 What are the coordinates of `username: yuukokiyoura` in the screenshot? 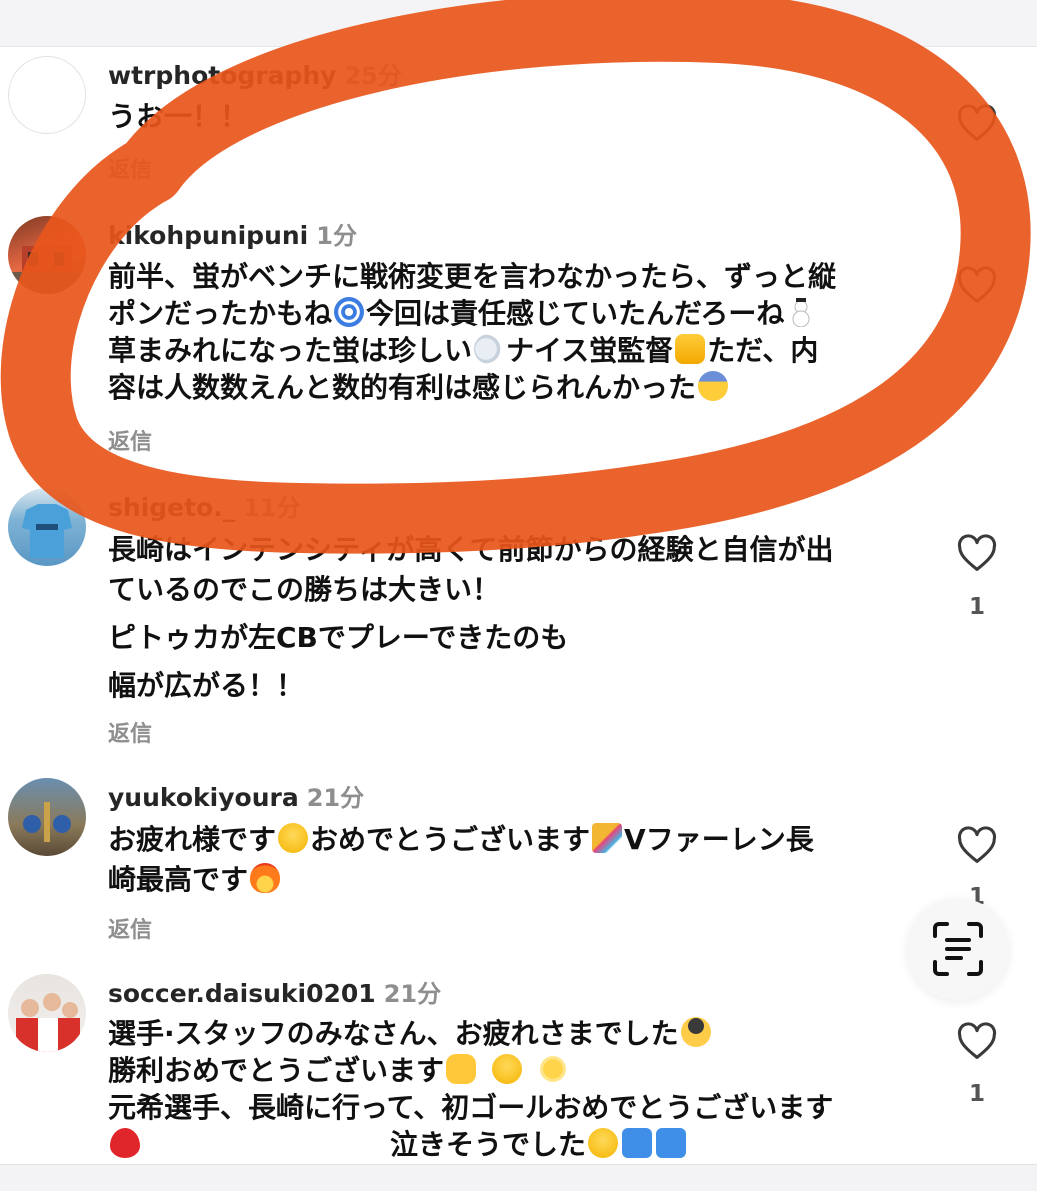 It's located at (203, 797).